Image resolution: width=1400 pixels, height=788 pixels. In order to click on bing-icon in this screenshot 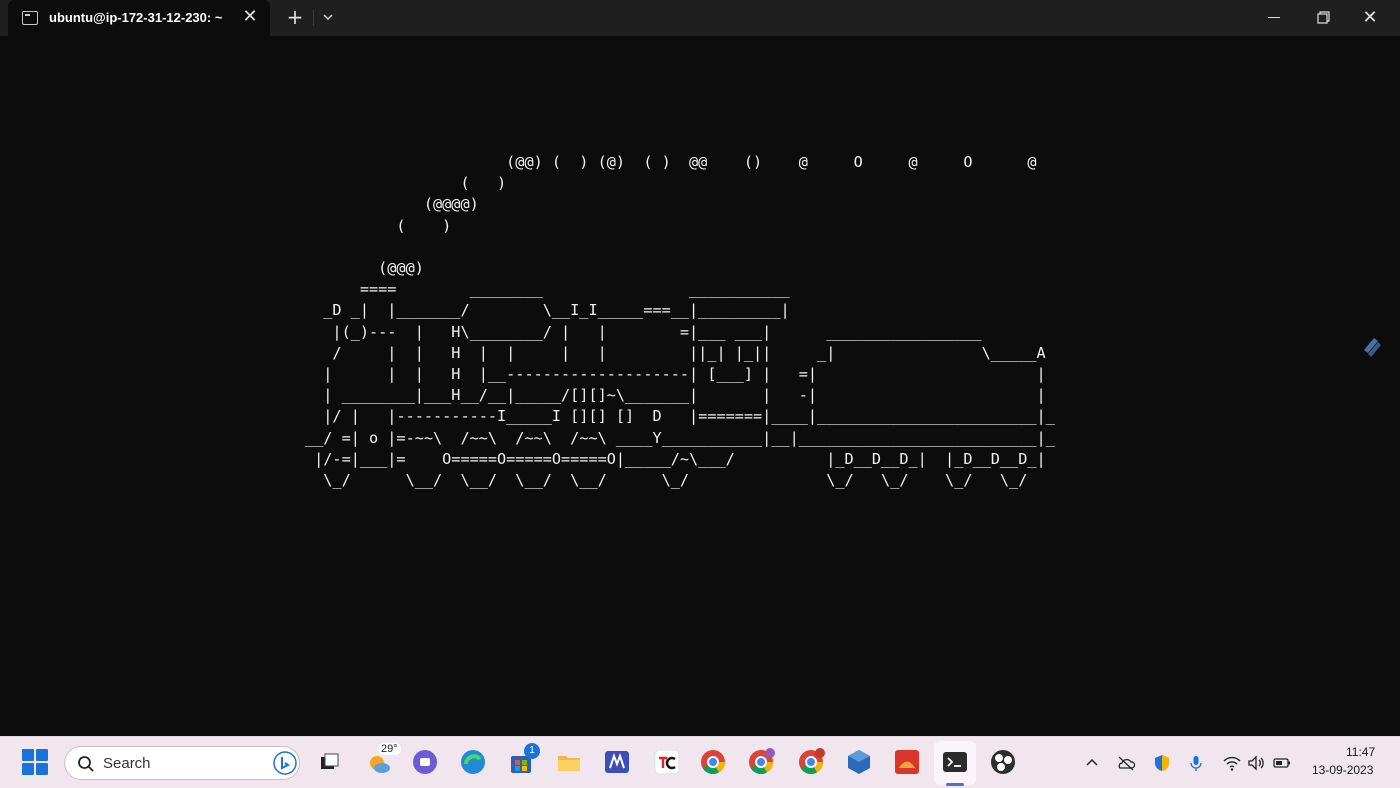, I will do `click(285, 763)`.